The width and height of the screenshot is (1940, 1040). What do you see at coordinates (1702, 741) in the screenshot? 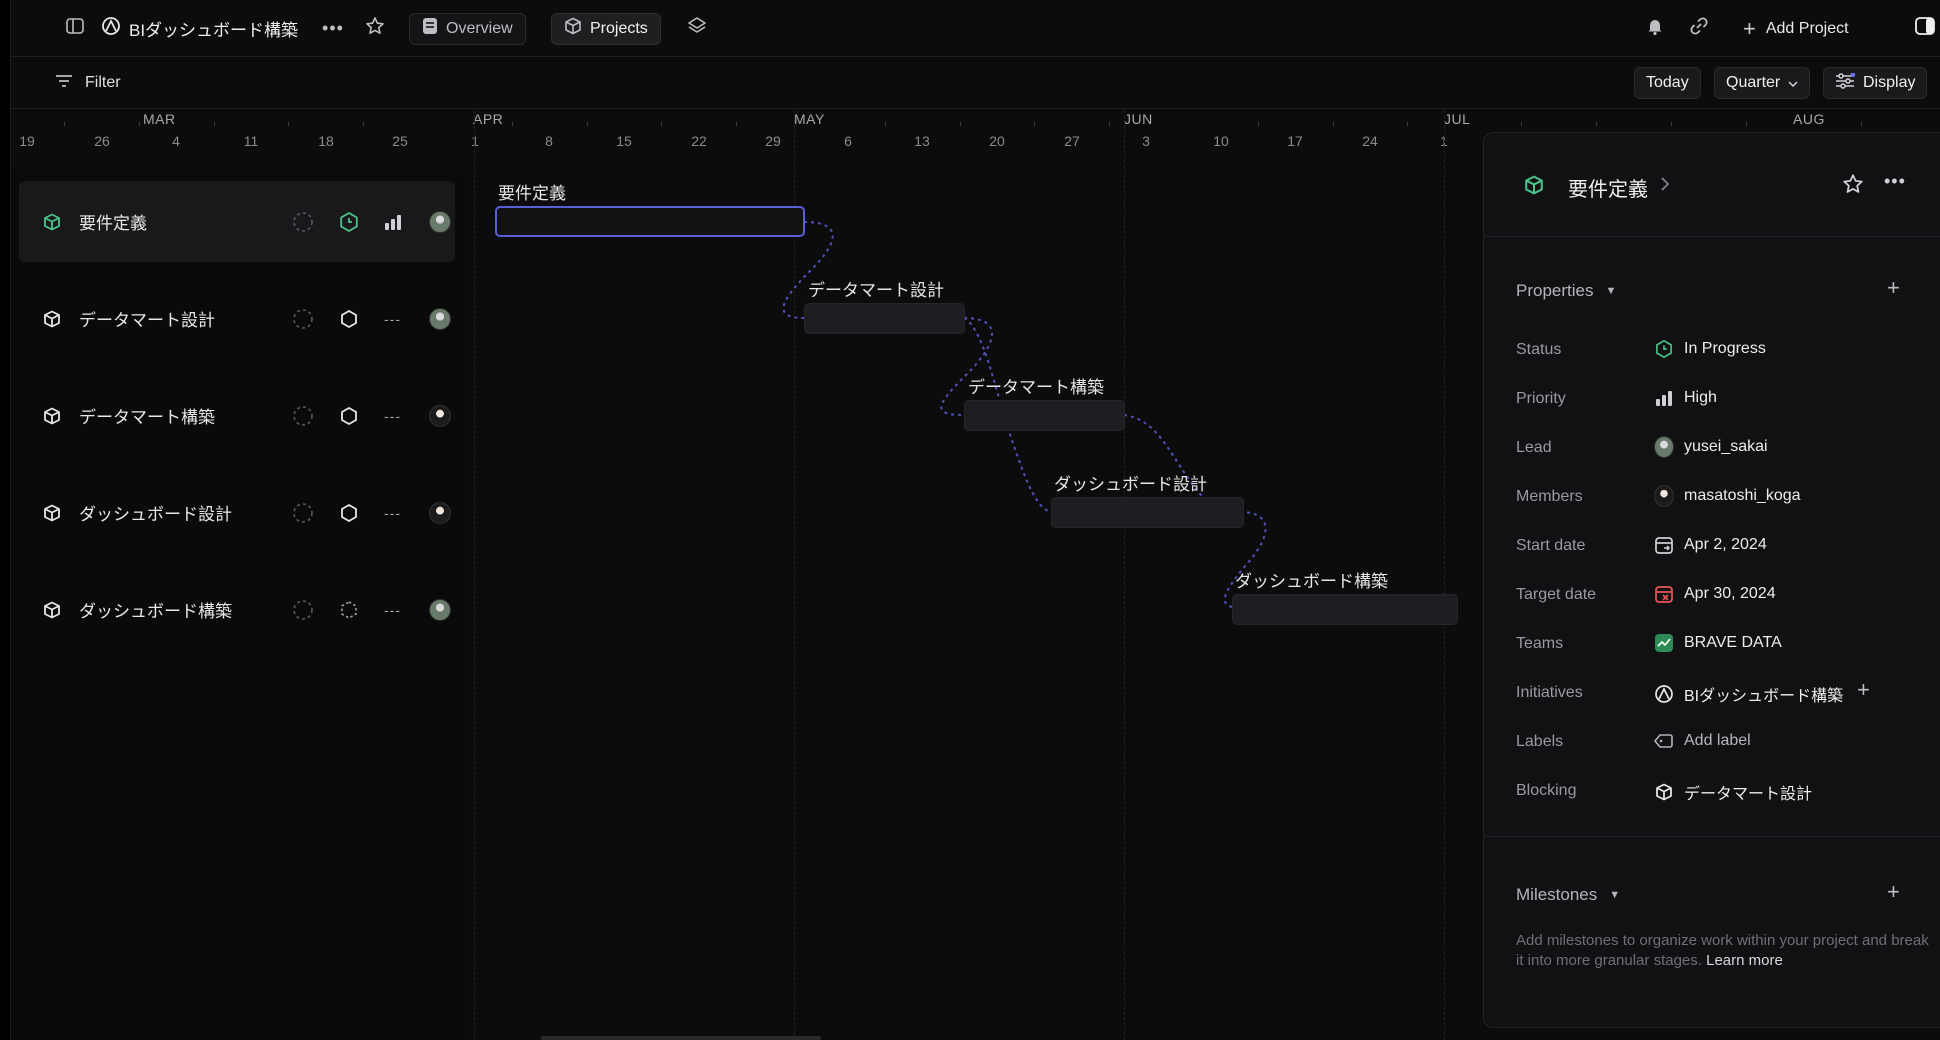
I see `add-label-button: Add label` at bounding box center [1702, 741].